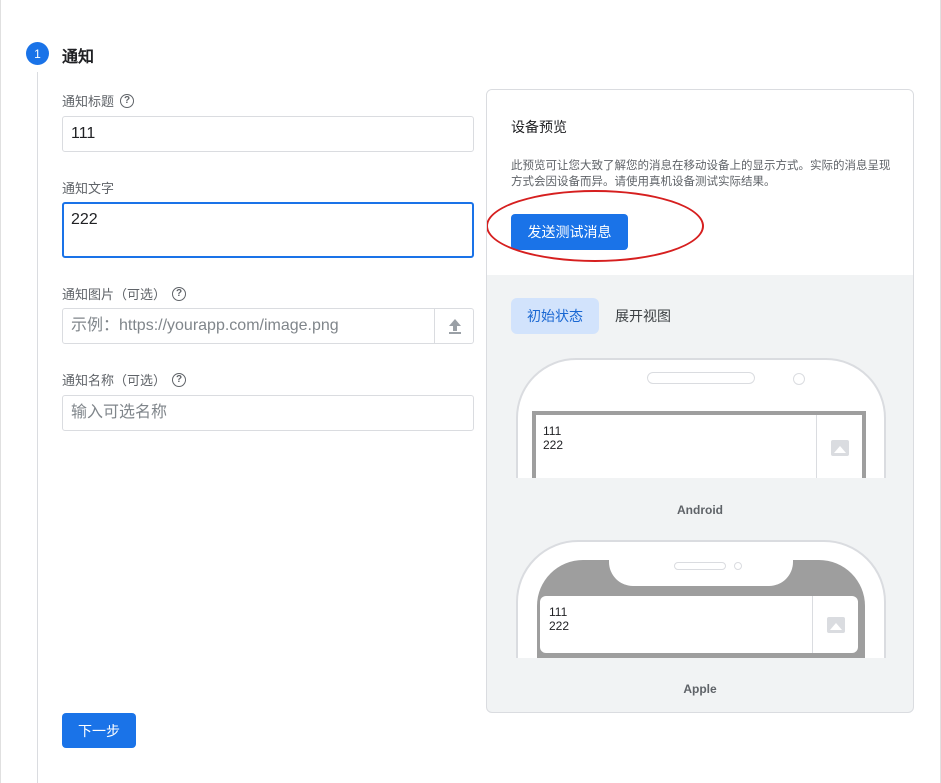 The width and height of the screenshot is (941, 783). What do you see at coordinates (99, 730) in the screenshot?
I see `next-step-button: 下一步` at bounding box center [99, 730].